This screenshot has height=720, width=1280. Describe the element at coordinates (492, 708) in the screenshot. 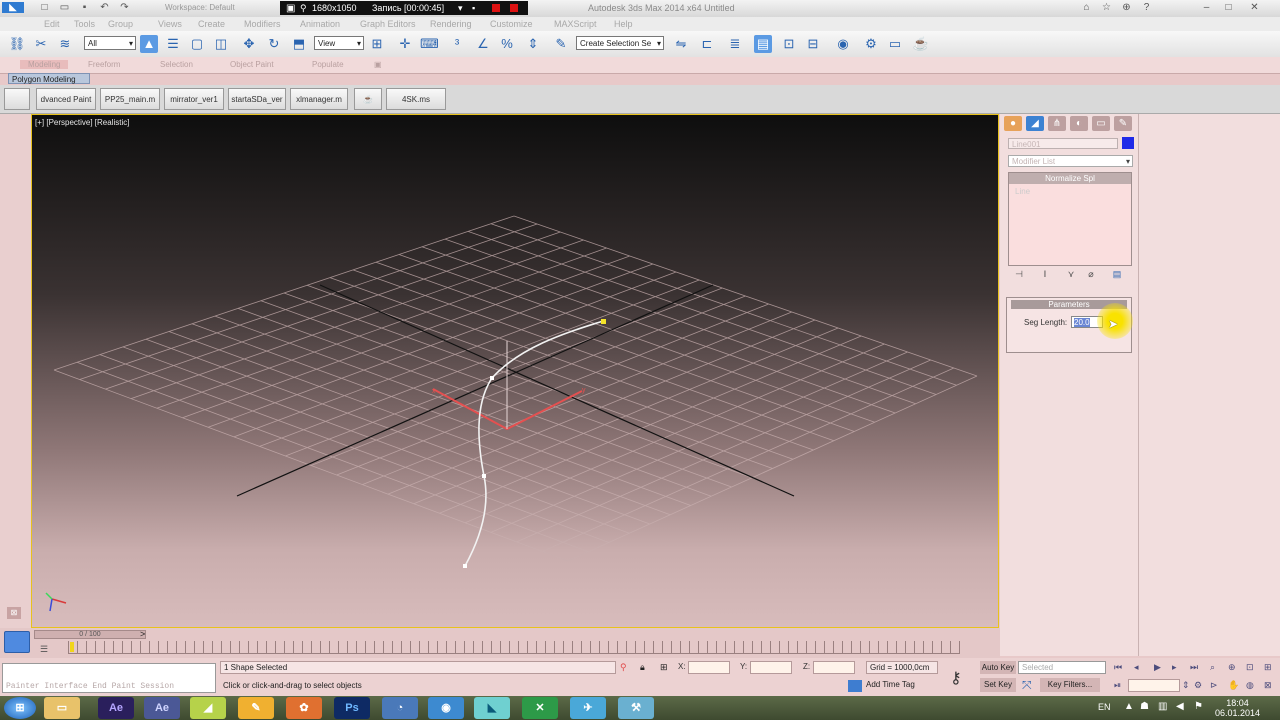

I see `3dsmax-icon: ◣` at that location.